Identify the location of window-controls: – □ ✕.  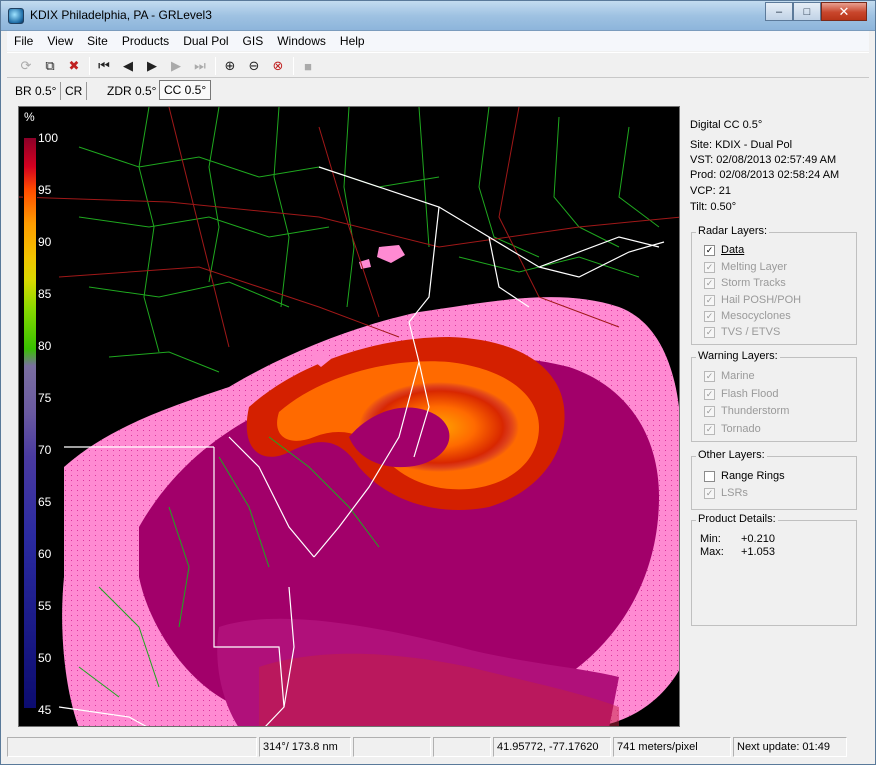
(816, 11).